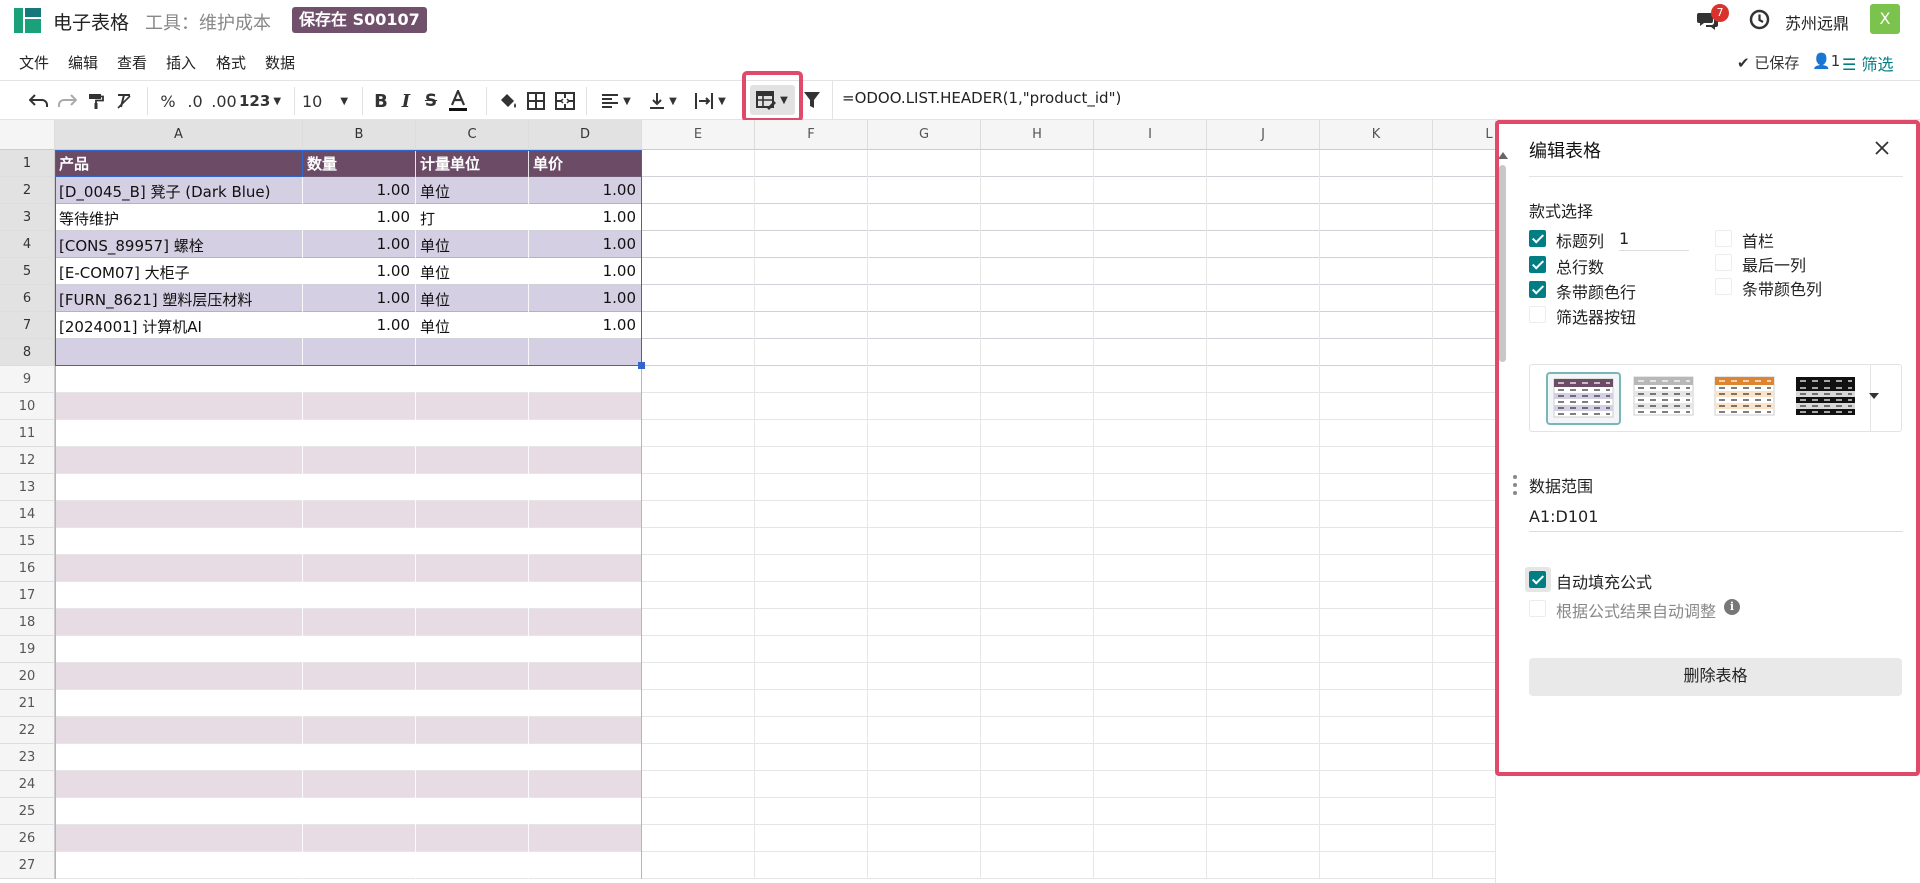 The height and width of the screenshot is (883, 1920). What do you see at coordinates (181, 62) in the screenshot?
I see `menu-insert: 插入` at bounding box center [181, 62].